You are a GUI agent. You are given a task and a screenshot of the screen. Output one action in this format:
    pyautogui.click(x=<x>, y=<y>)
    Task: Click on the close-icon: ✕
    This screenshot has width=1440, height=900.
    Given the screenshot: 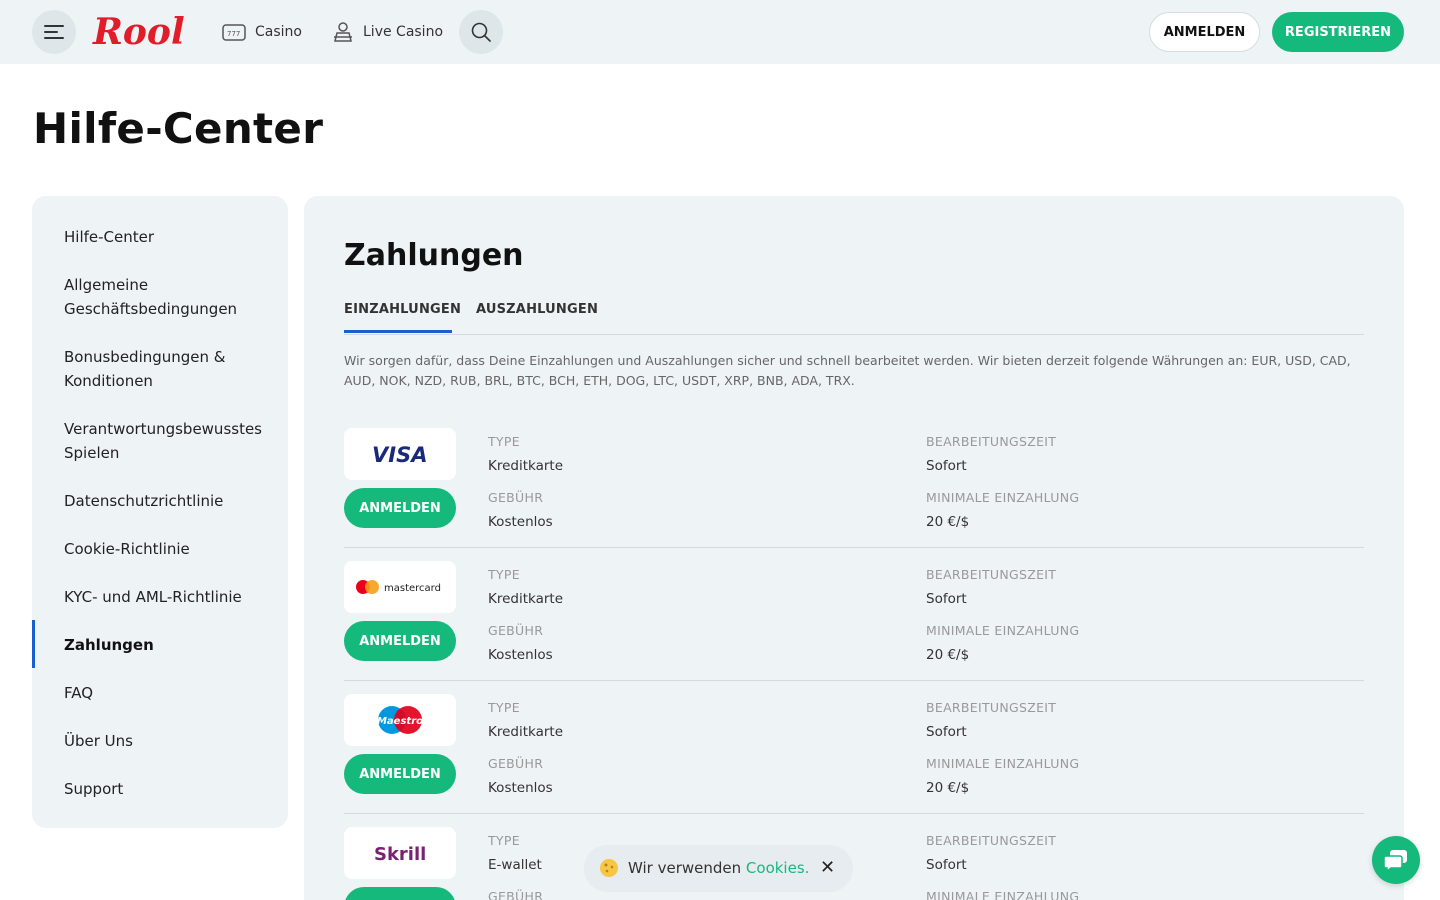 What is the action you would take?
    pyautogui.click(x=827, y=867)
    